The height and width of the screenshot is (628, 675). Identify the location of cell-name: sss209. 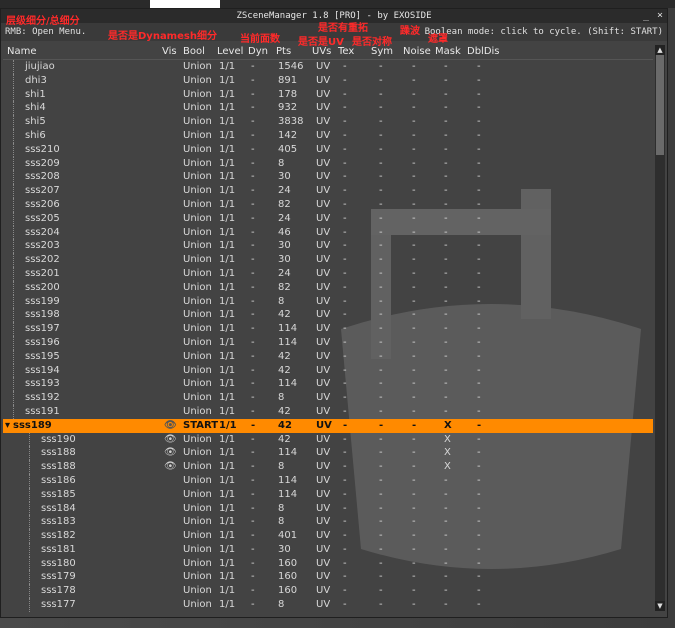
(42, 164).